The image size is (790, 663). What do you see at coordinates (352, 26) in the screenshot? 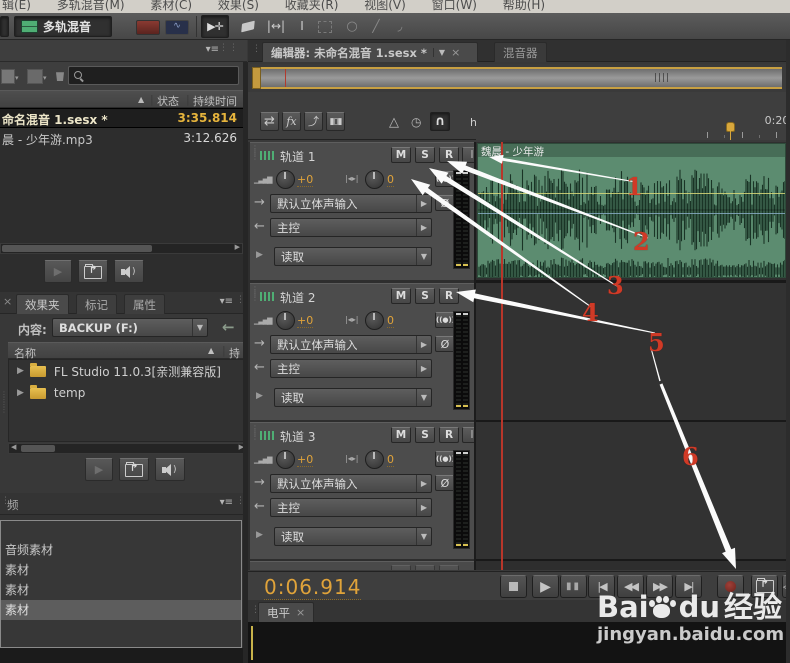
I see `lasso-tool: ○` at bounding box center [352, 26].